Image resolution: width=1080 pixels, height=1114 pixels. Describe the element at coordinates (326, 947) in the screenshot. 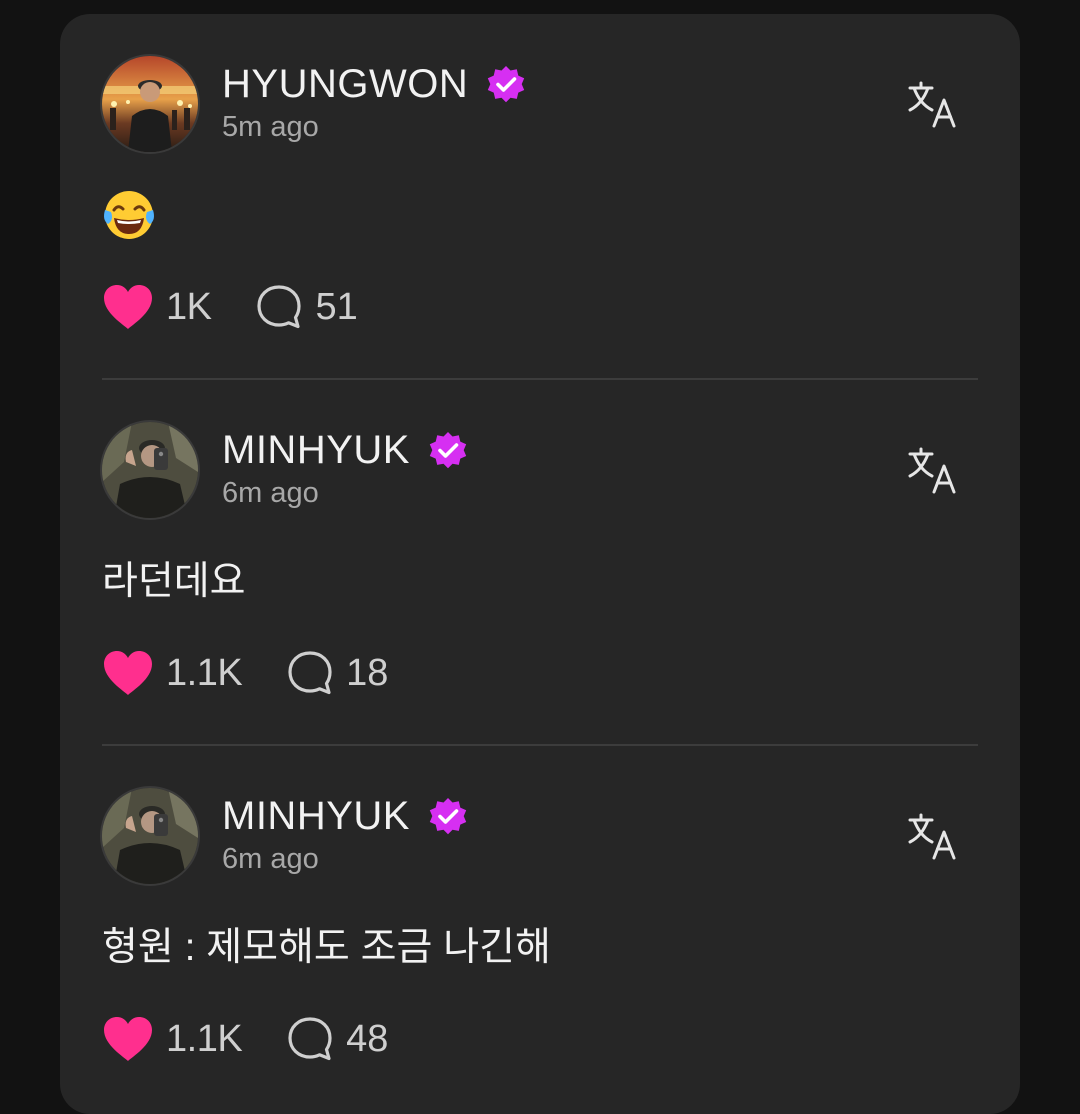

I see `post-content: 형원 : 제모해도 조금 나긴해` at that location.